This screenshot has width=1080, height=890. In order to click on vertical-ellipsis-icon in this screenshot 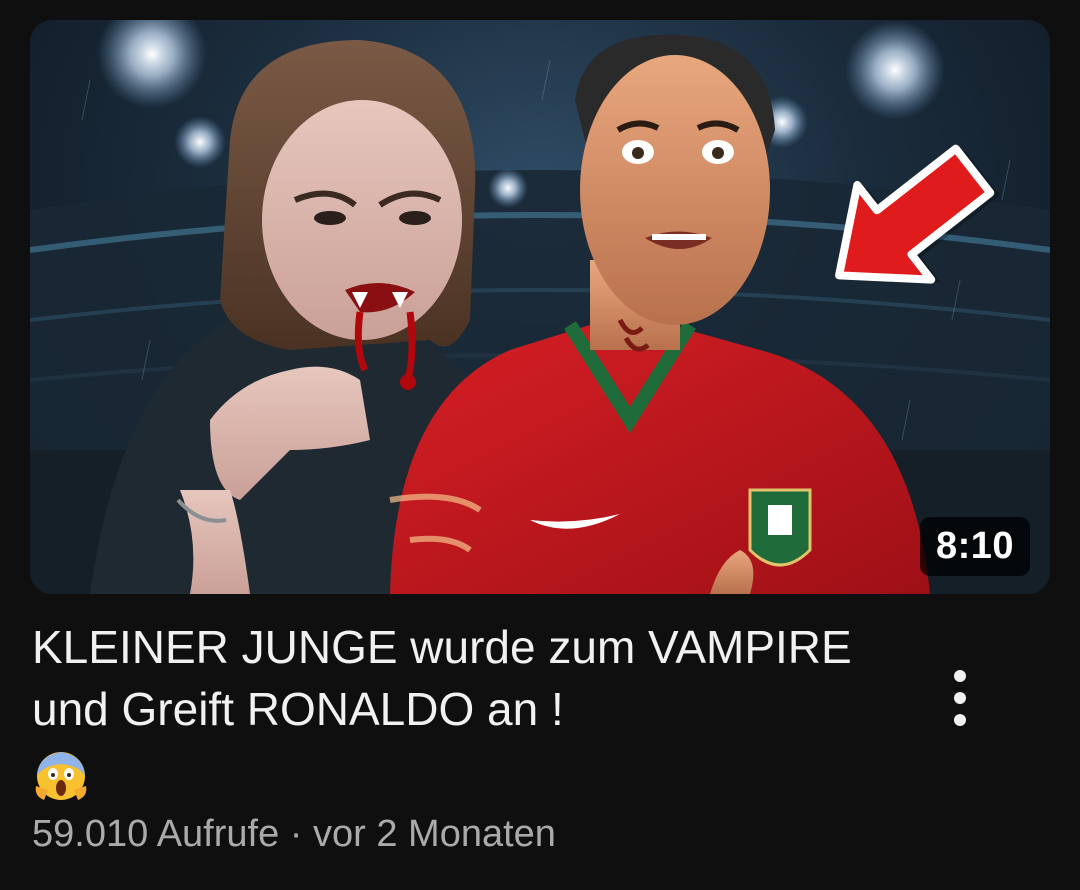, I will do `click(960, 698)`.